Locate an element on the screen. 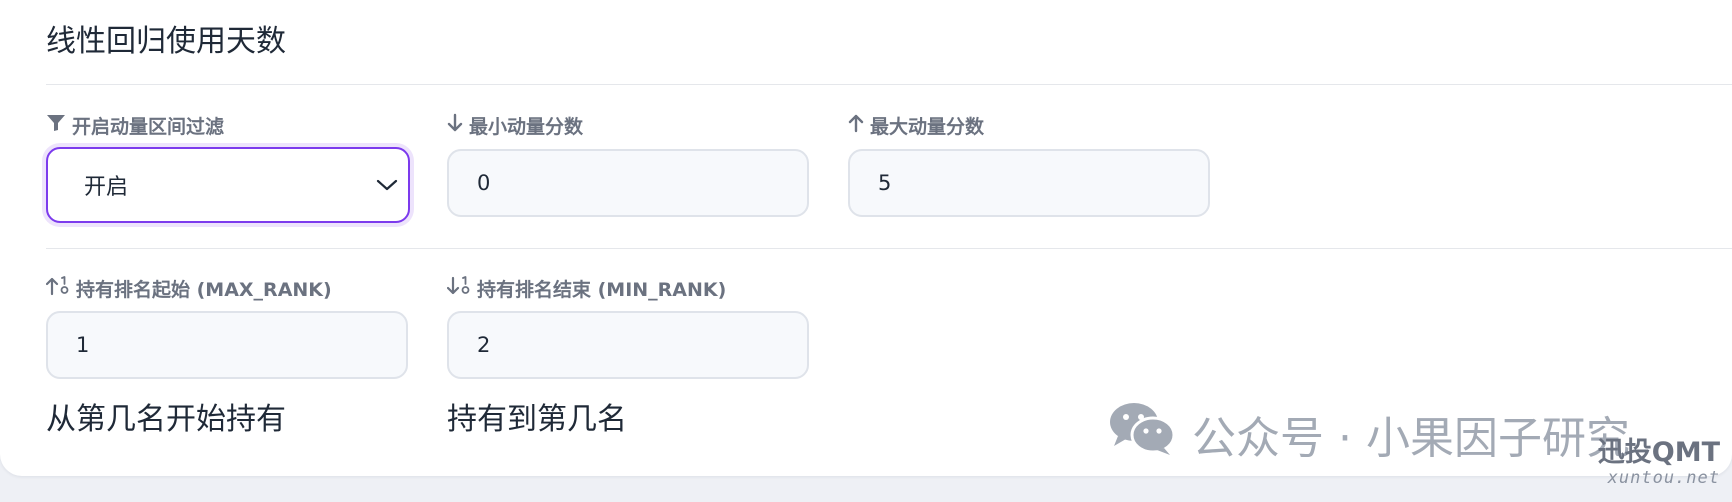 The width and height of the screenshot is (1732, 502). momentum-filter-select: 开启 is located at coordinates (228, 185).